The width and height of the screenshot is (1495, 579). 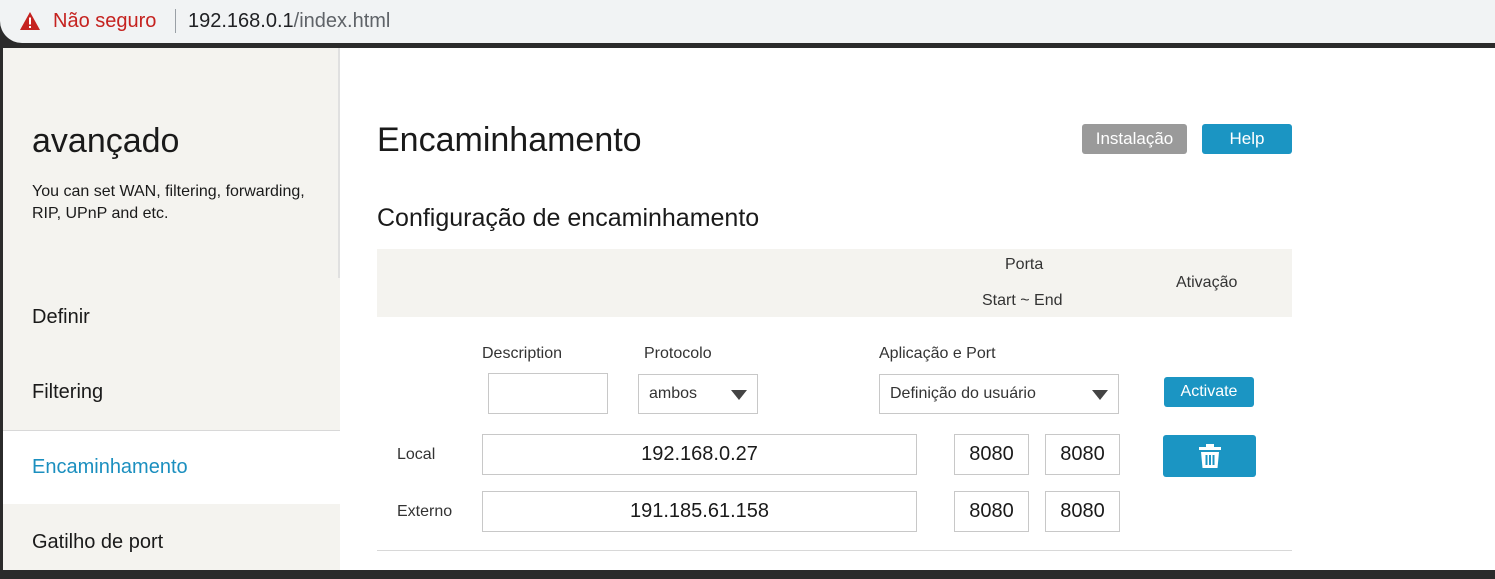 I want to click on local-port-end-input: 8080, so click(x=1082, y=454).